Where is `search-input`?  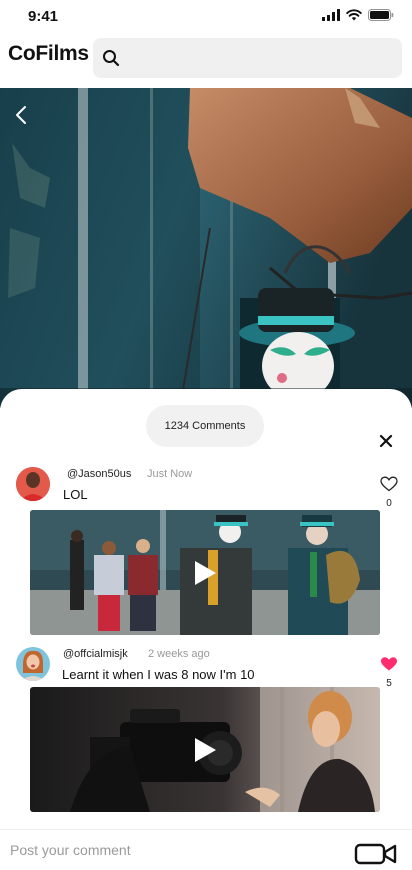 search-input is located at coordinates (247, 58).